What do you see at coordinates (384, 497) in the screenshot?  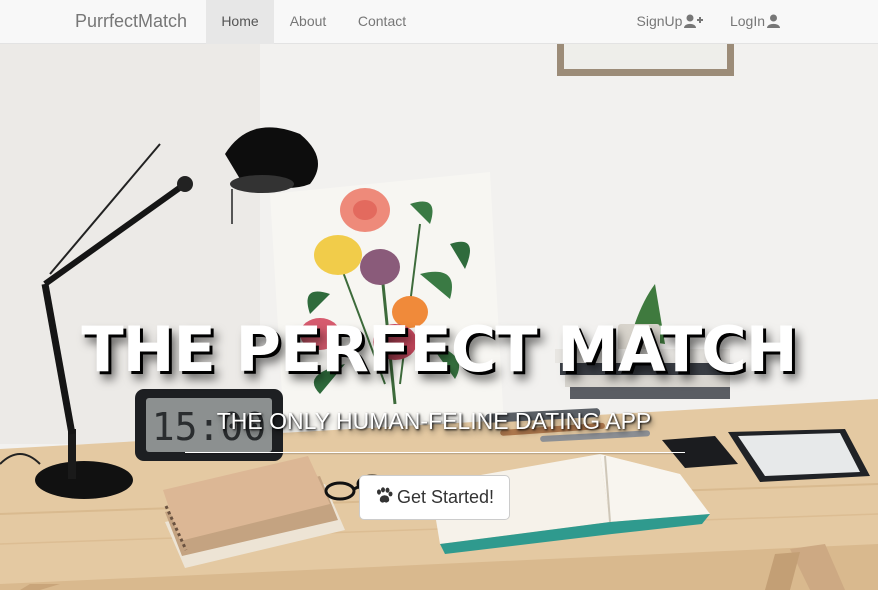 I see `paw-icon` at bounding box center [384, 497].